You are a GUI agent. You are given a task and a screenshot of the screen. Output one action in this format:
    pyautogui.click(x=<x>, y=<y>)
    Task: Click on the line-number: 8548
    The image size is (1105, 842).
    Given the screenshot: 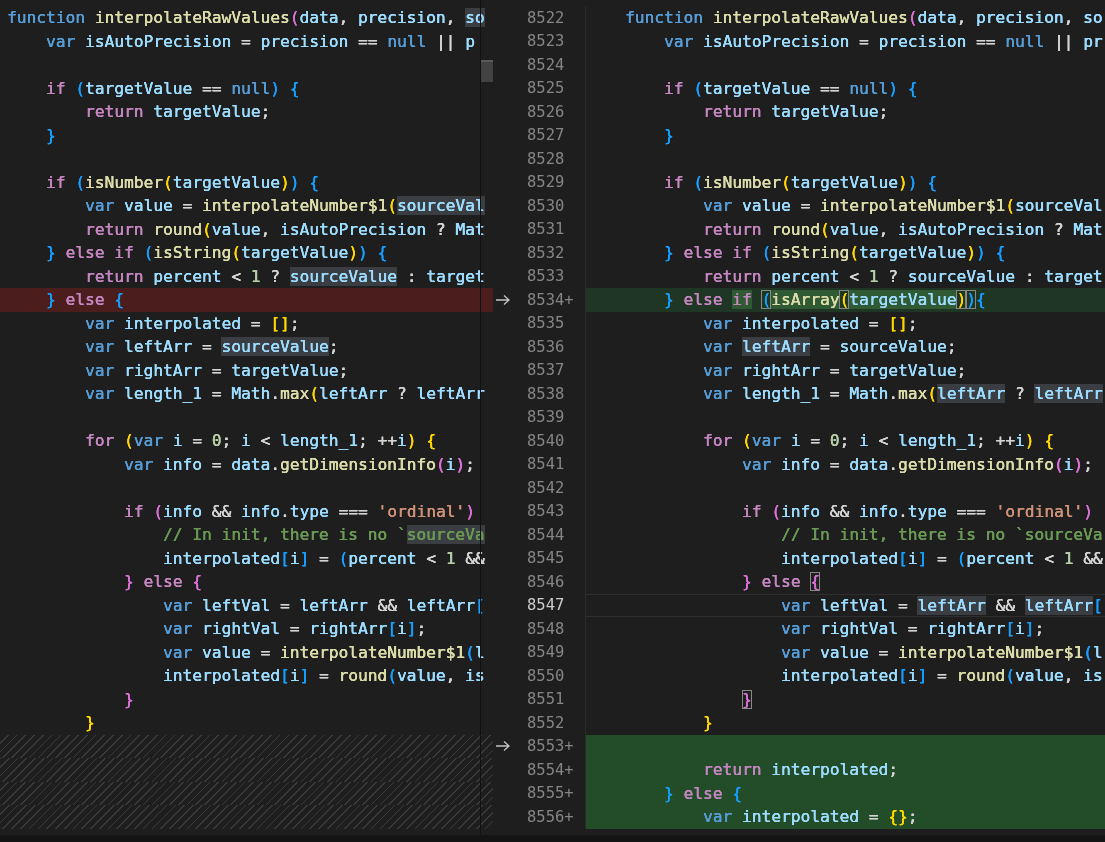 What is the action you would take?
    pyautogui.click(x=546, y=628)
    